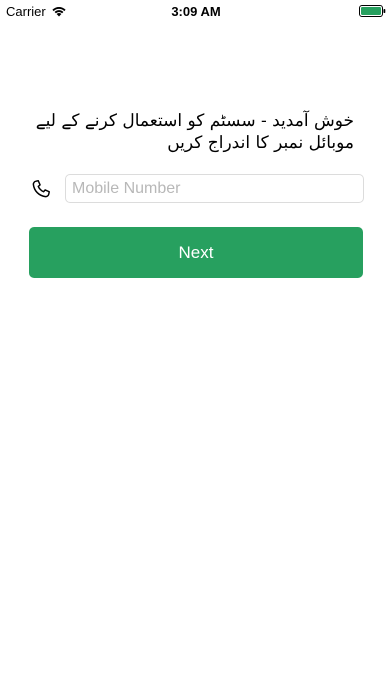 The width and height of the screenshot is (392, 696). I want to click on wifi-icon, so click(59, 12).